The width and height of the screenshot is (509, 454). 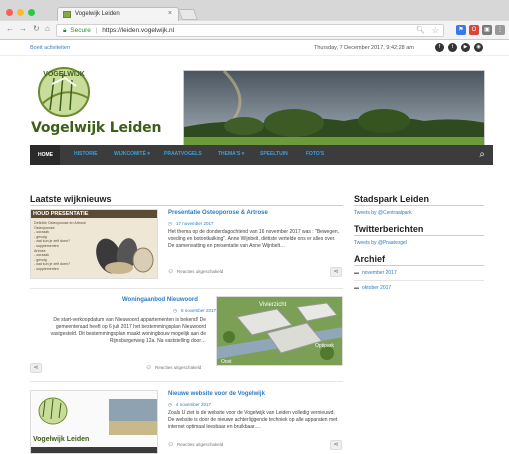 I want to click on lock-icon: 🔒︎, so click(x=65, y=30).